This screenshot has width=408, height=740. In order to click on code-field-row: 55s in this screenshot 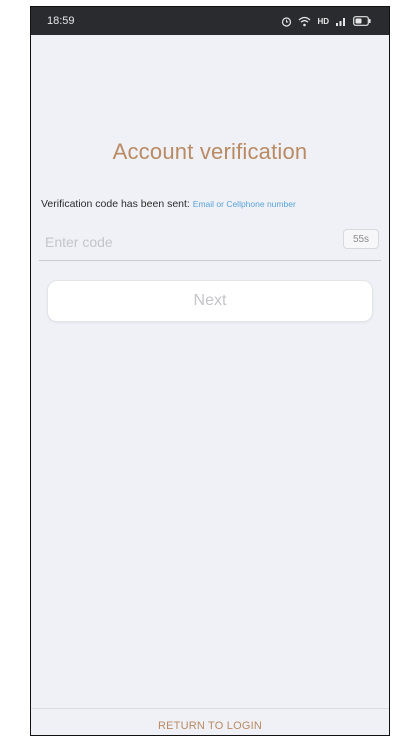, I will do `click(210, 243)`.